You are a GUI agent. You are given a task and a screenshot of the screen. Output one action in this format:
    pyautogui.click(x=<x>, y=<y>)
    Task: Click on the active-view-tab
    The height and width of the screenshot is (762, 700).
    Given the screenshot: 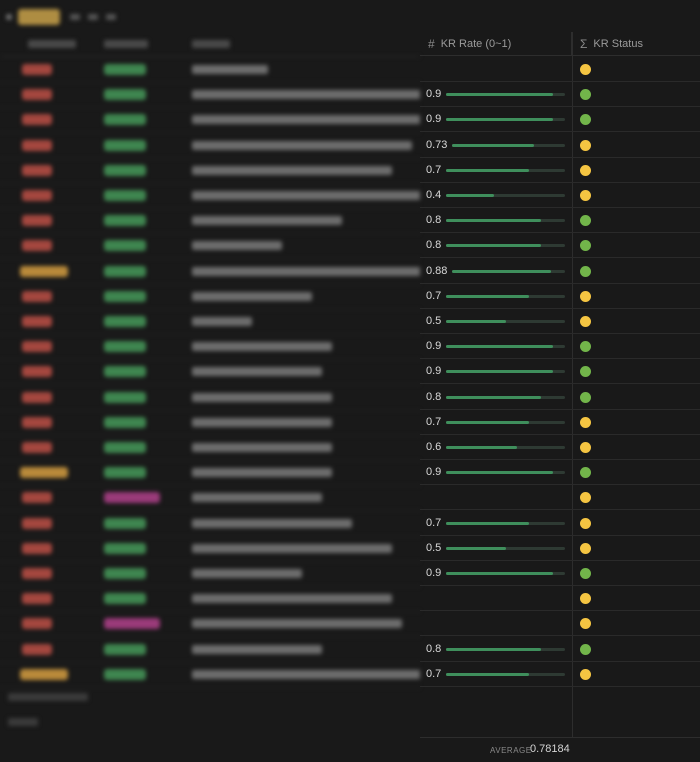 What is the action you would take?
    pyautogui.click(x=39, y=17)
    